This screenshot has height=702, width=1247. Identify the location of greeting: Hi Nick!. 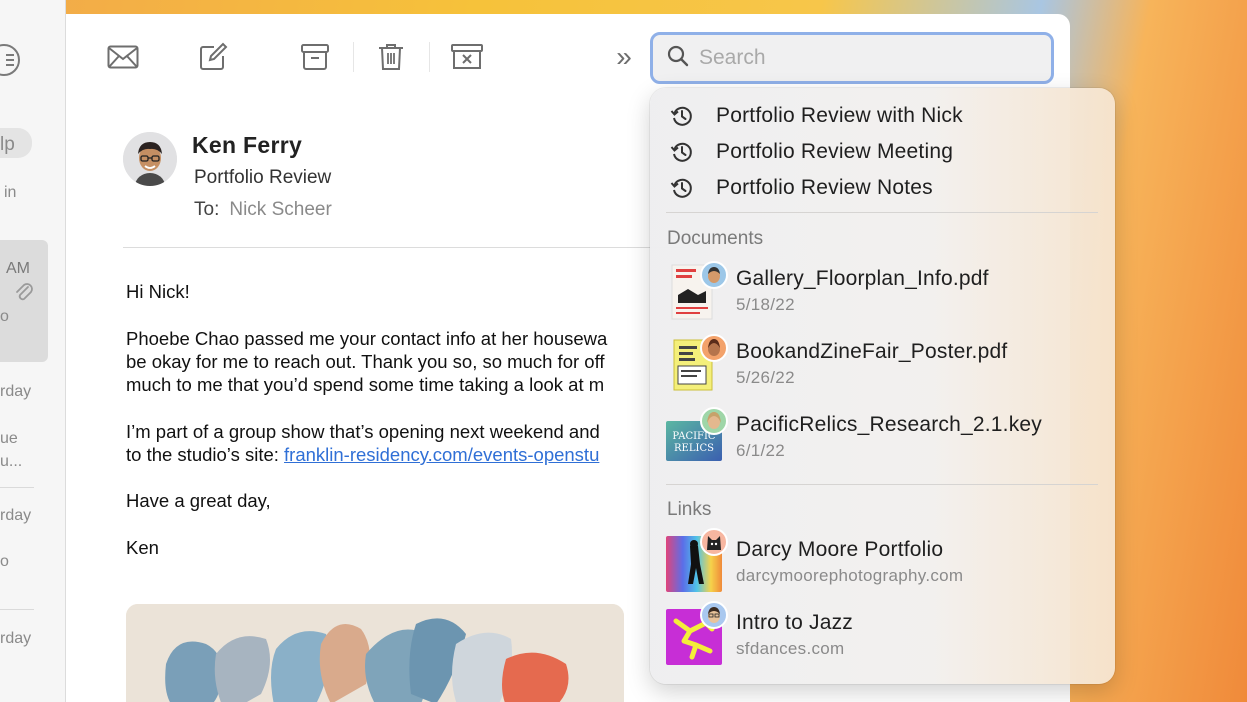
(158, 291).